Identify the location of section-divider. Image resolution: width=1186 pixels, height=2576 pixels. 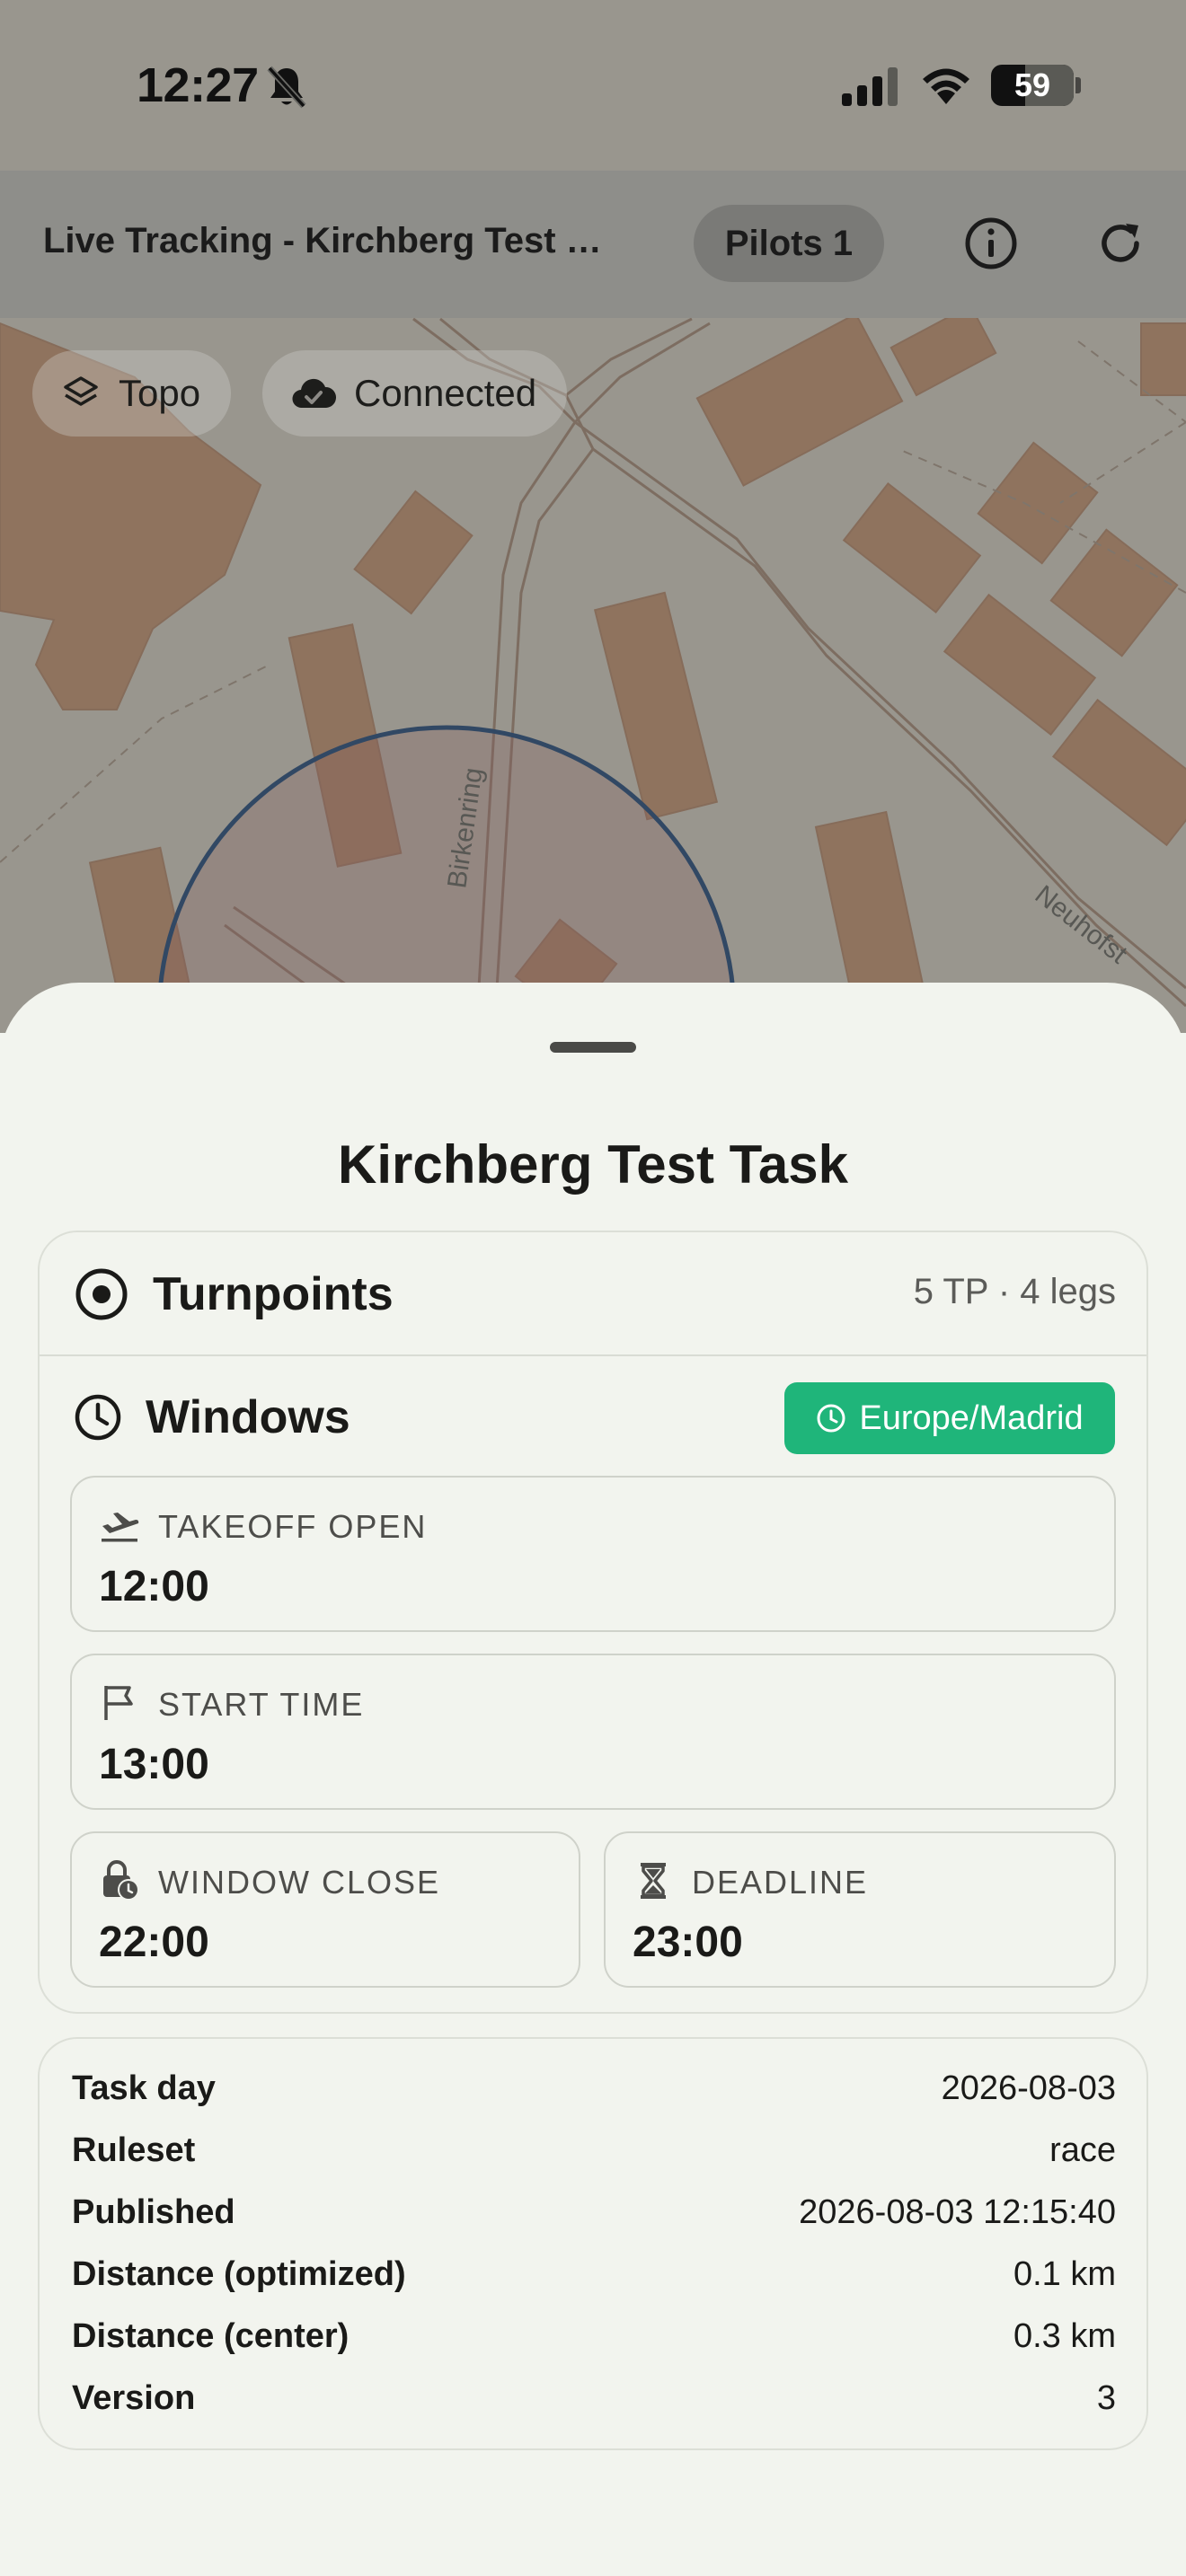
(593, 1355).